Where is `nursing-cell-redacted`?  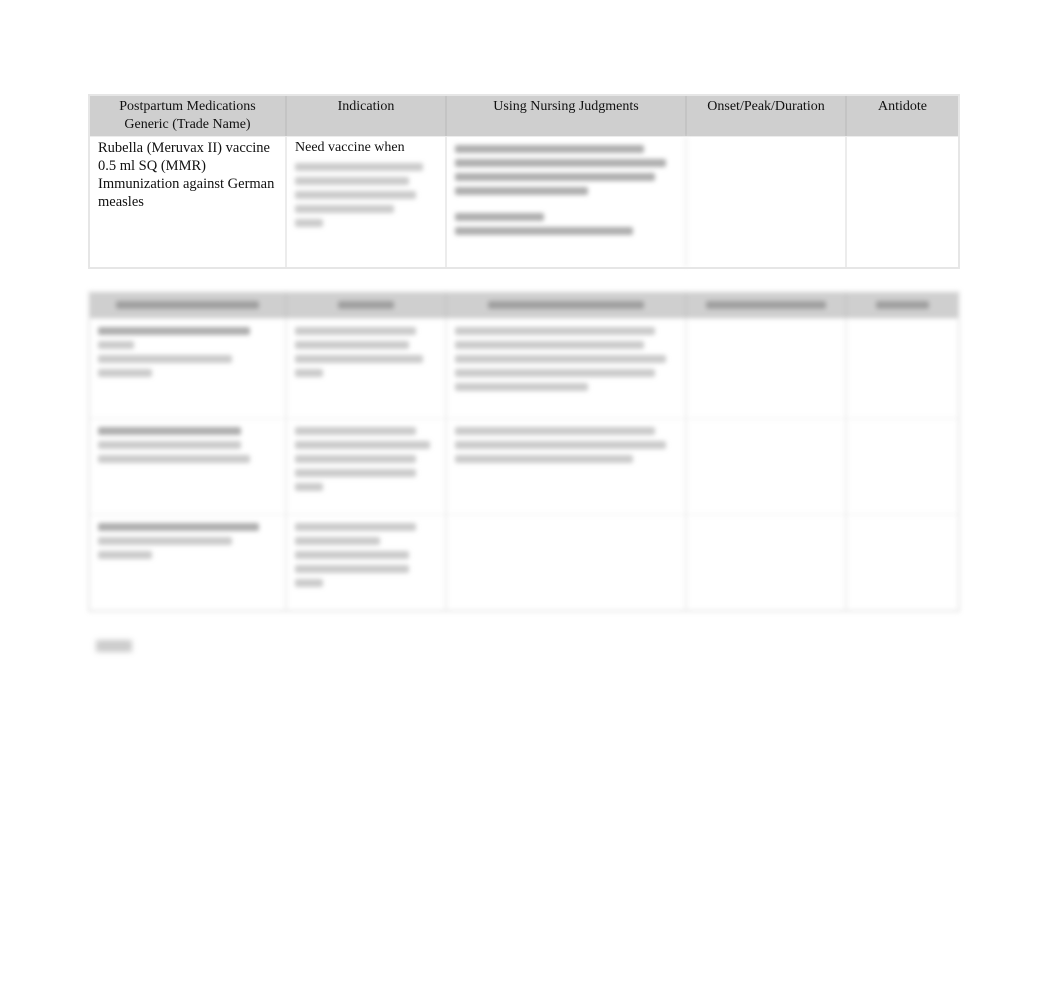 nursing-cell-redacted is located at coordinates (567, 202).